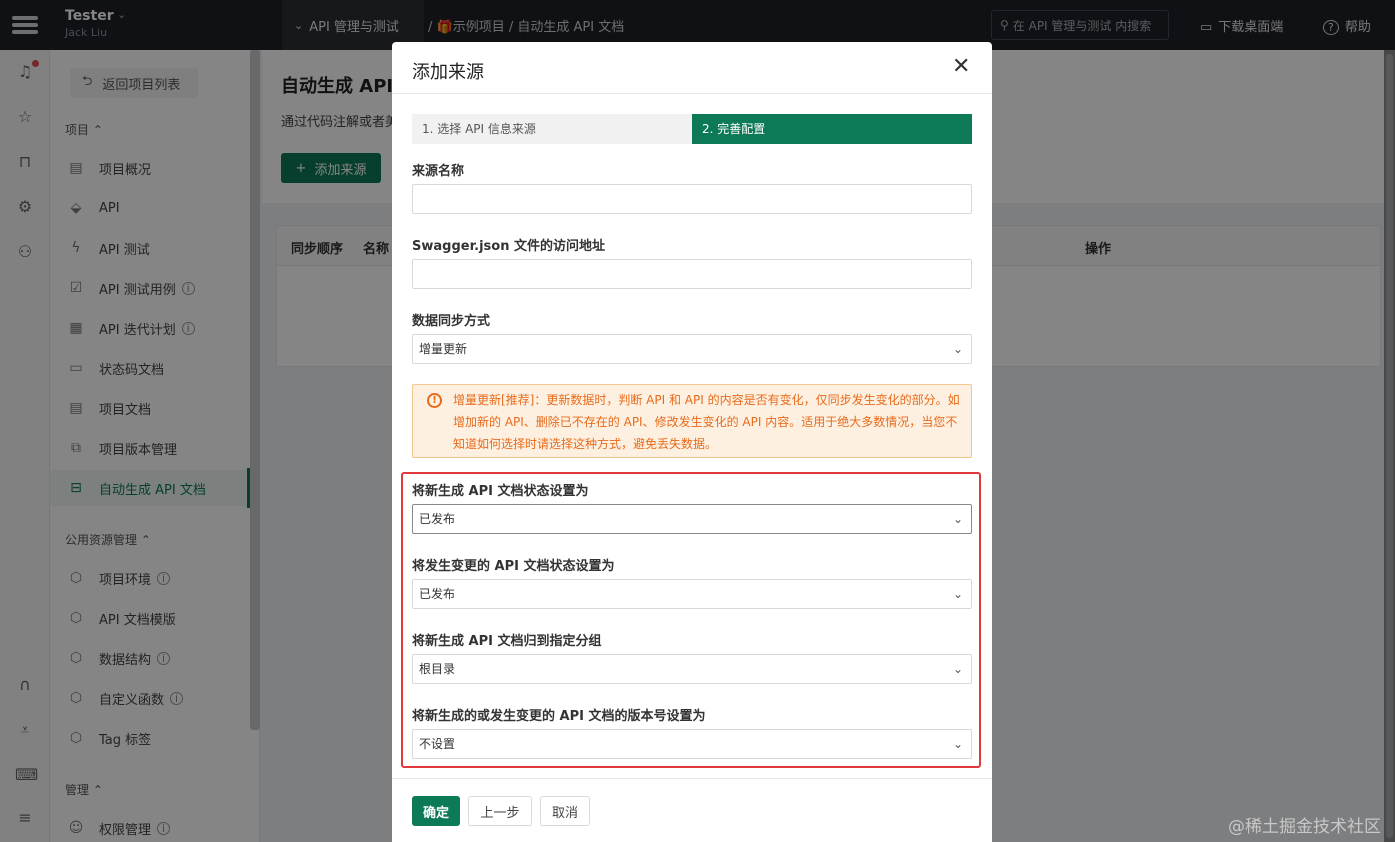 This screenshot has height=842, width=1395. I want to click on new-status-select: 已发布 ⌄, so click(692, 519).